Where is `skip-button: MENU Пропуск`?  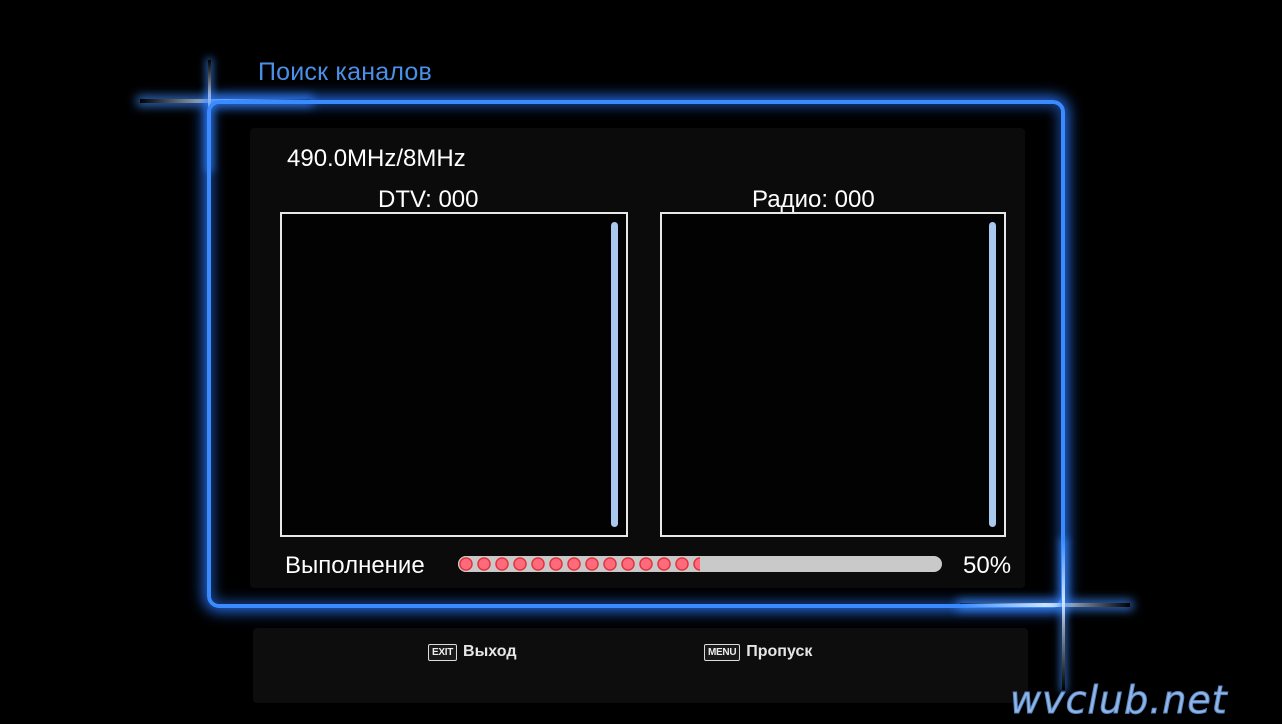
skip-button: MENU Пропуск is located at coordinates (758, 652).